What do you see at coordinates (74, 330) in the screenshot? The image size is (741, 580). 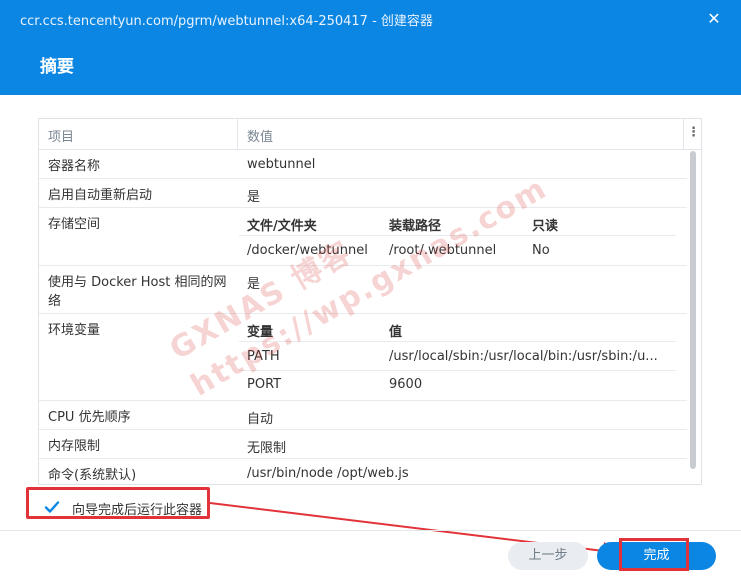 I see `row-label: 环境变量` at bounding box center [74, 330].